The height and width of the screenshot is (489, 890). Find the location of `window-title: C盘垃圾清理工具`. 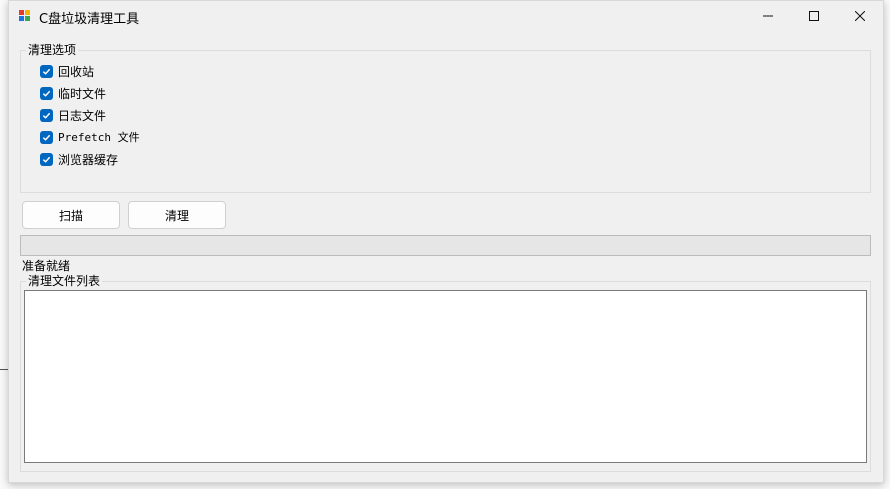

window-title: C盘垃圾清理工具 is located at coordinates (89, 19).